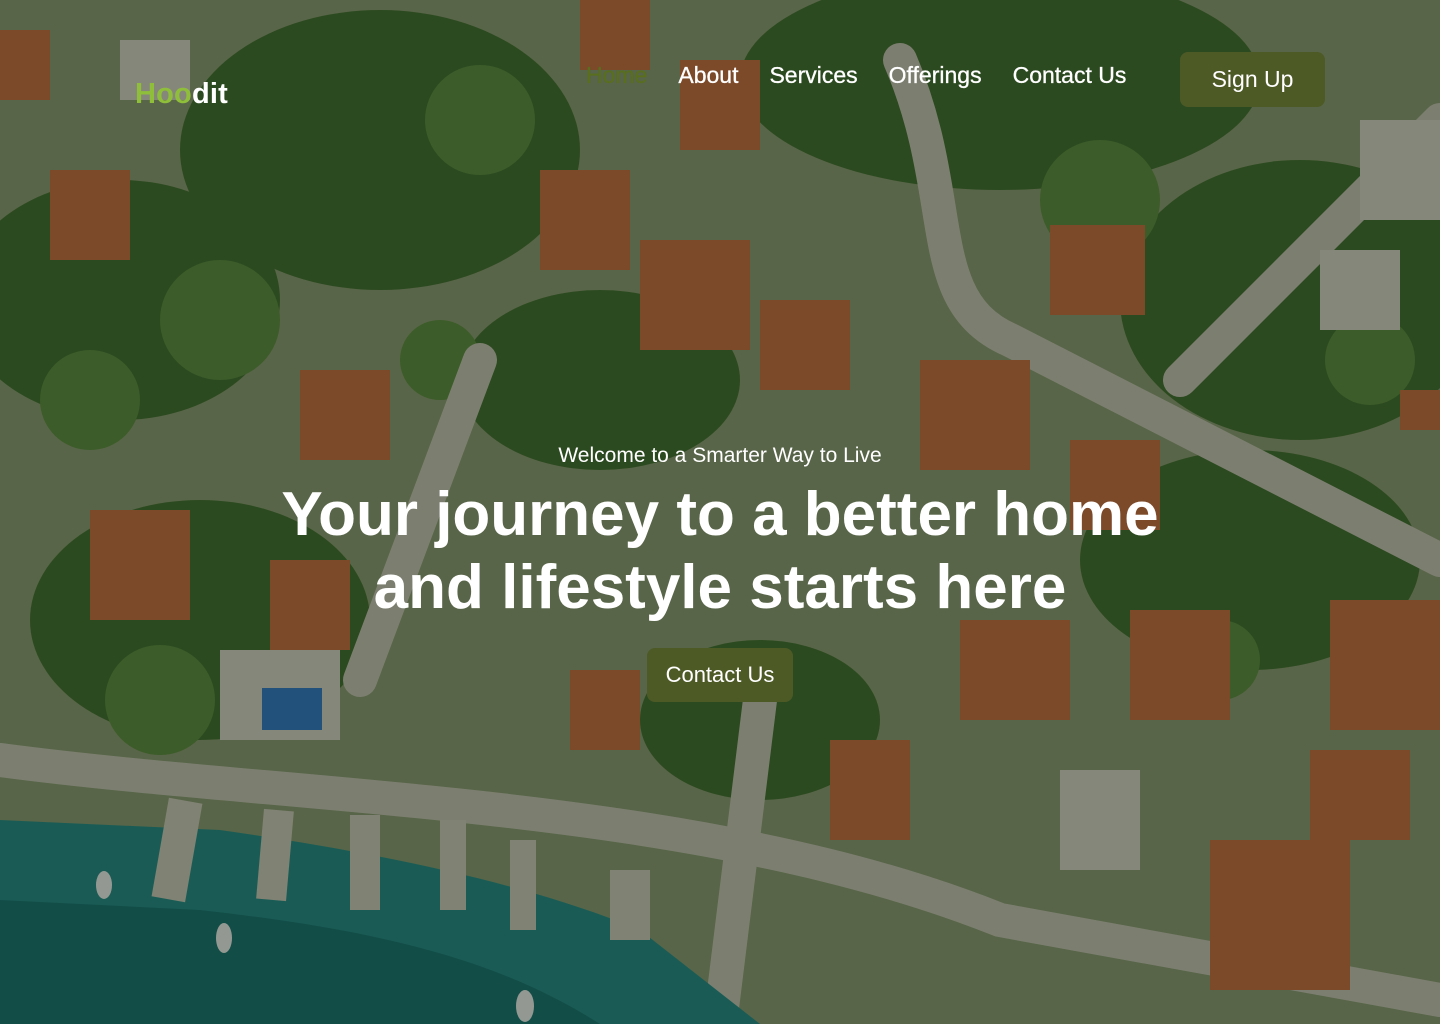 Image resolution: width=1440 pixels, height=1024 pixels. I want to click on contact-us-button: Contact Us, so click(720, 675).